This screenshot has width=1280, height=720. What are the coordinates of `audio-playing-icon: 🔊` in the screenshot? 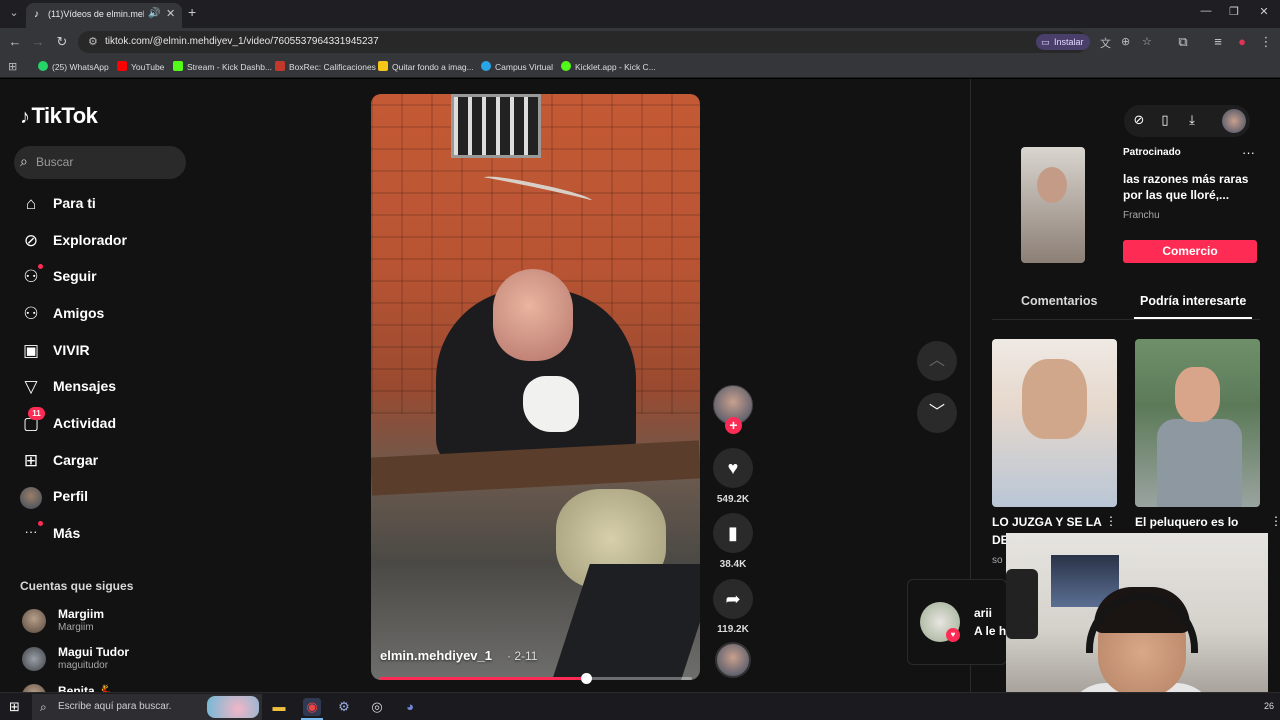 It's located at (154, 13).